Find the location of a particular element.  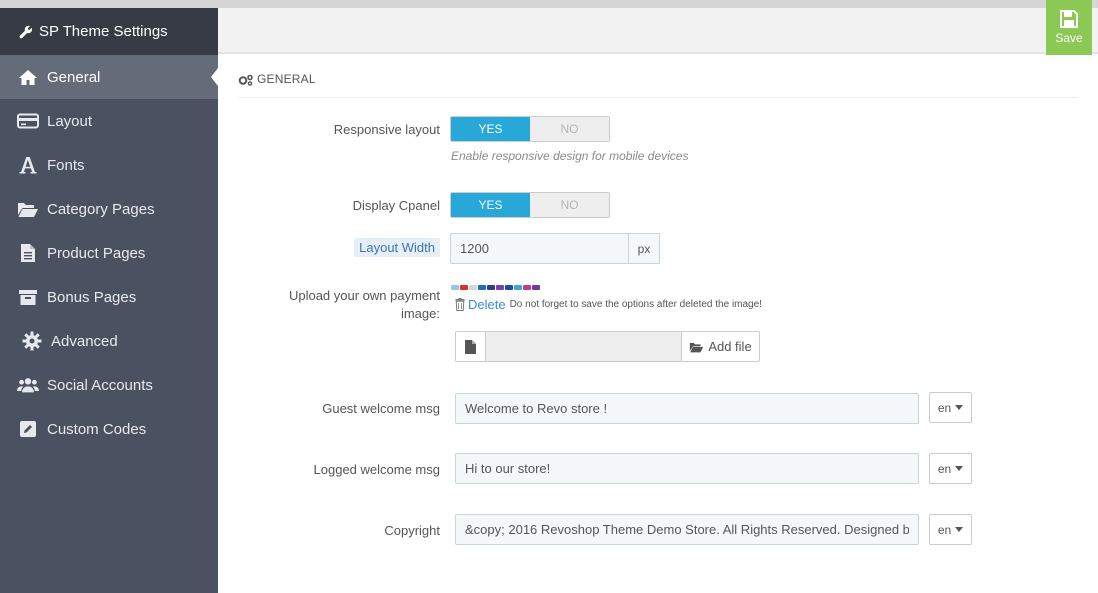

copyright-label: Copyright is located at coordinates (412, 530).